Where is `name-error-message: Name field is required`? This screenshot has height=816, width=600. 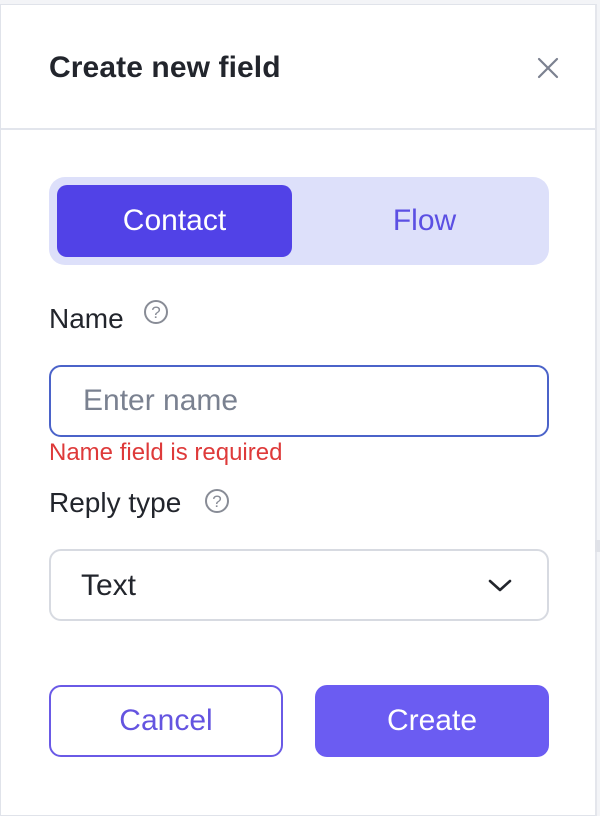 name-error-message: Name field is required is located at coordinates (166, 452).